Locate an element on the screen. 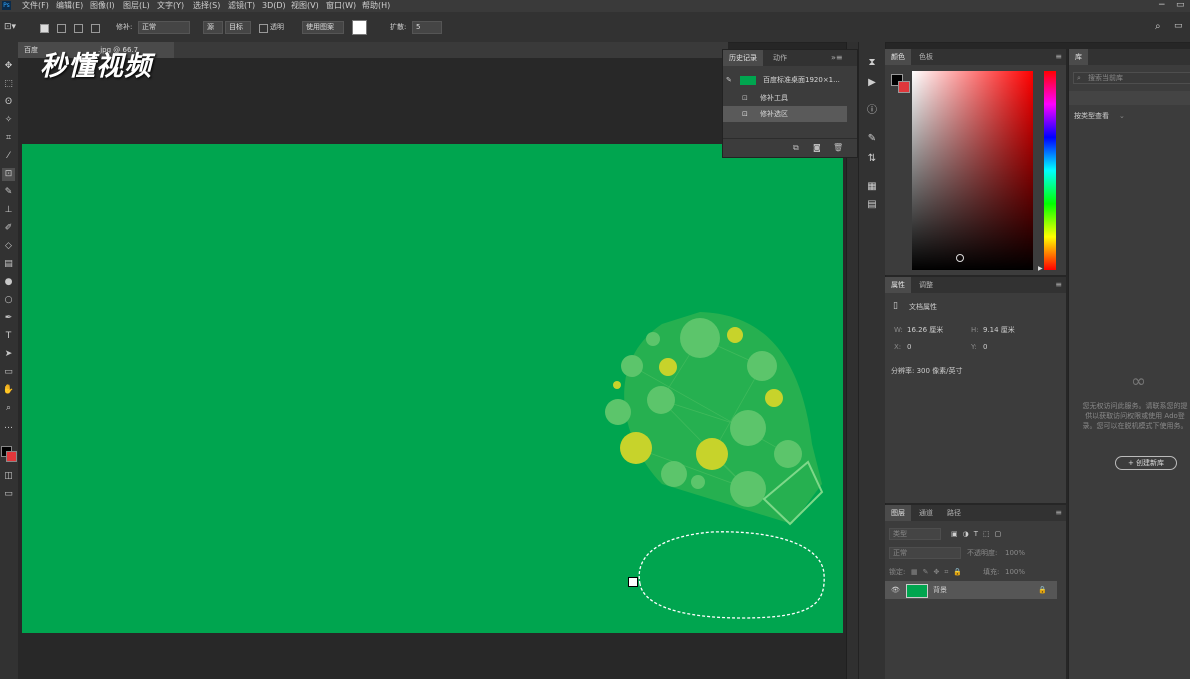 The image size is (1190, 679). new-selection-icon is located at coordinates (44, 28).